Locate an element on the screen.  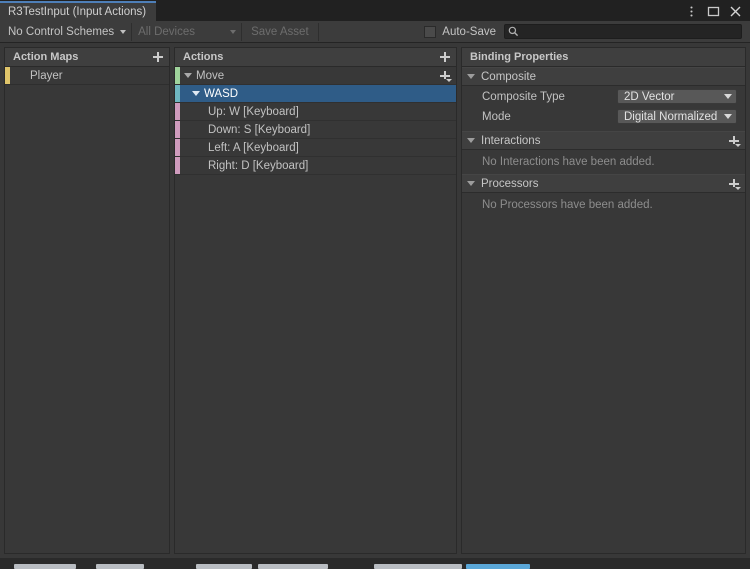
composite-mode-value: Digital Normalized is located at coordinates (671, 116).